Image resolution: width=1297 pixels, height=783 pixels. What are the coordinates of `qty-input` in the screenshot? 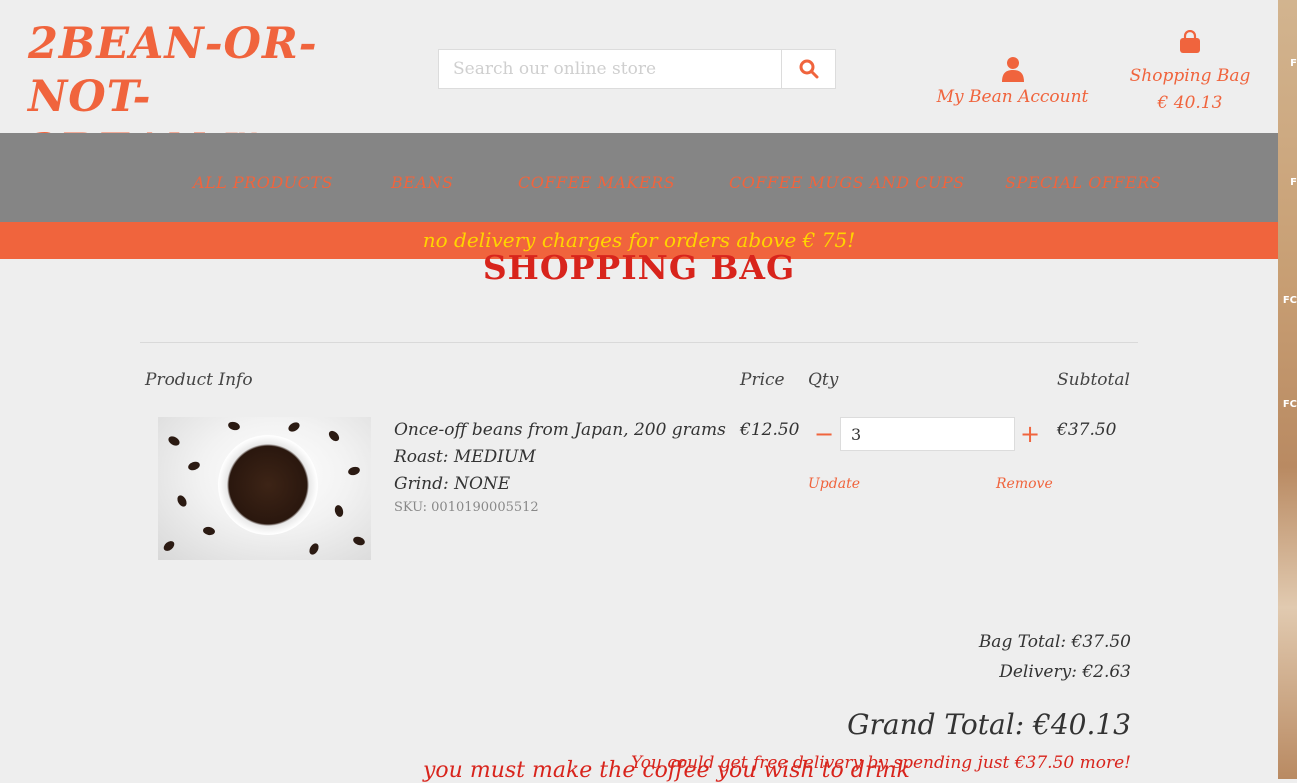 It's located at (927, 434).